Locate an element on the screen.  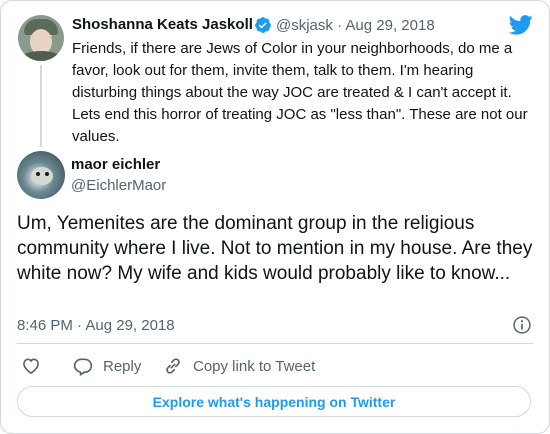
parent-meta: @skjask · Aug 29, 2018 is located at coordinates (355, 25).